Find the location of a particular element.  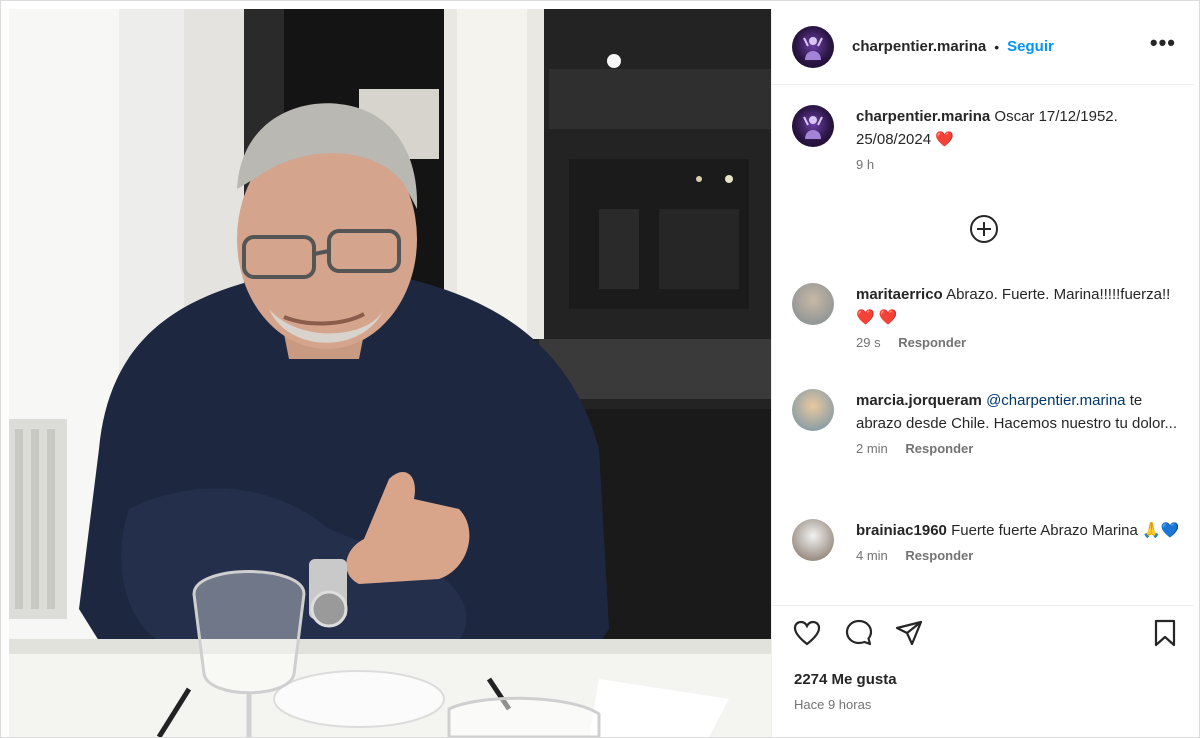

speech-bubble-icon is located at coordinates (859, 633).